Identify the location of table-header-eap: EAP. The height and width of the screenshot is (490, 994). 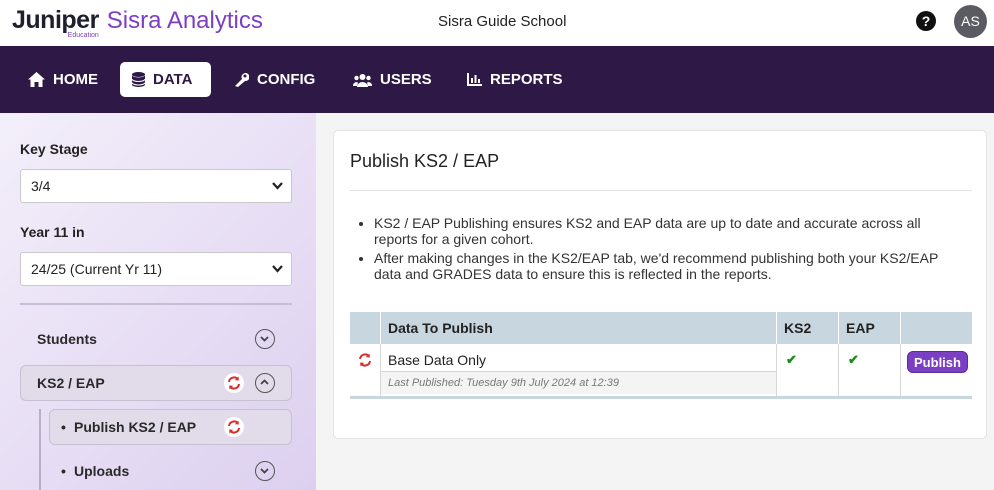
(869, 328).